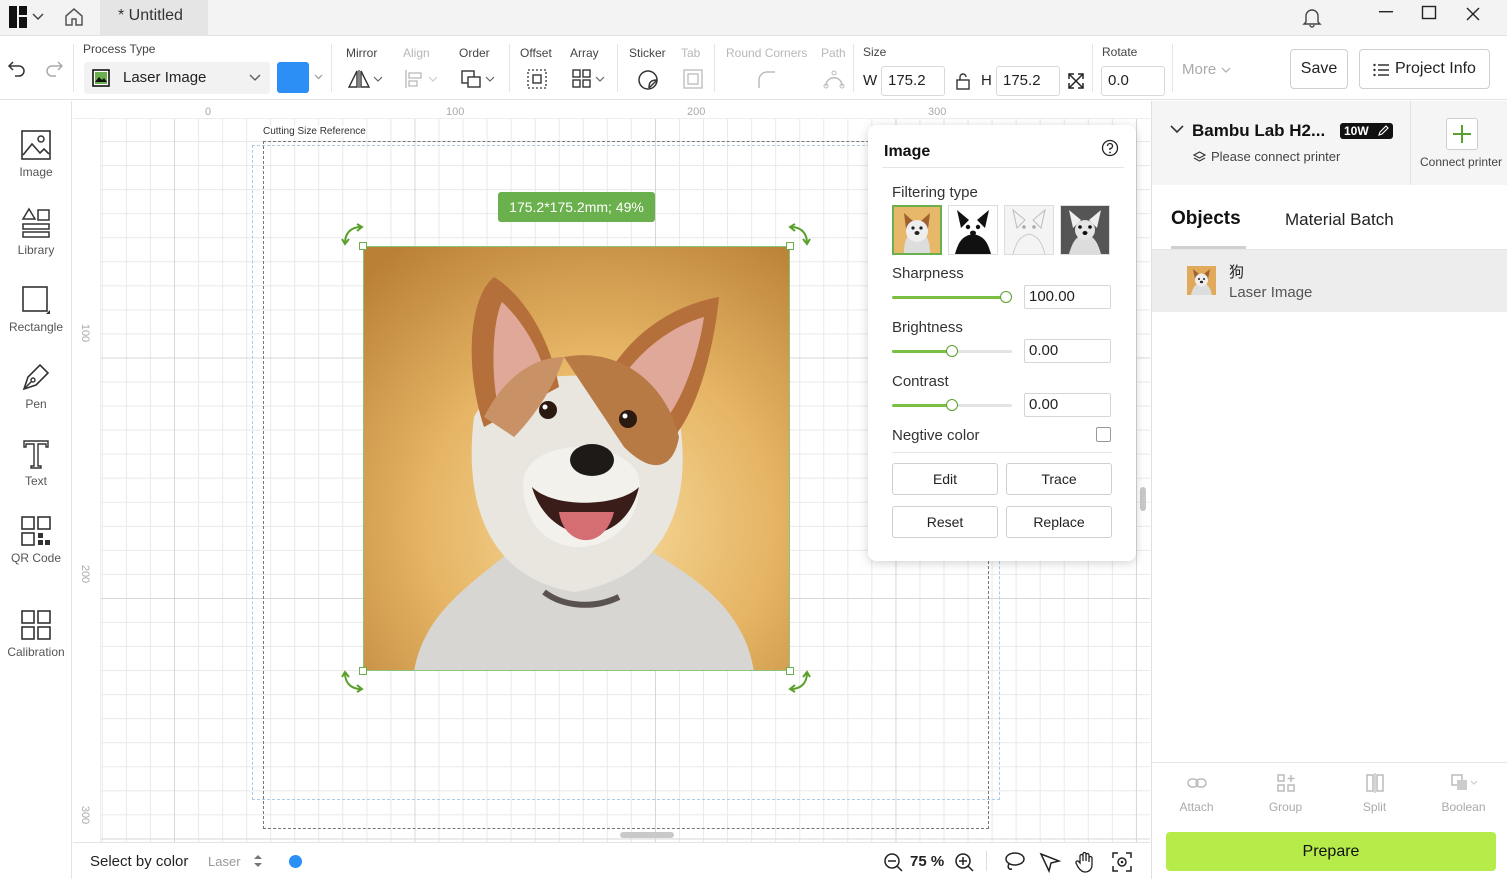  I want to click on mirror-icon, so click(365, 79).